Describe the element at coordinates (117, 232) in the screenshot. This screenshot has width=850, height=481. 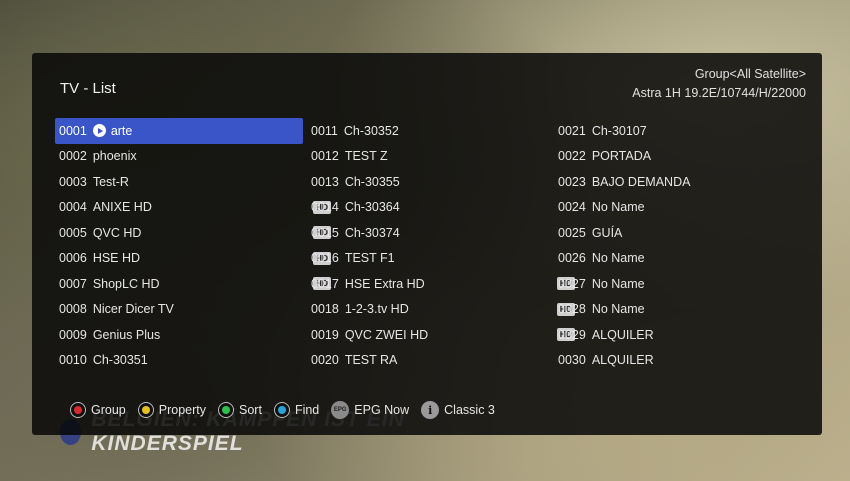
I see `channel-name: QVC HD` at that location.